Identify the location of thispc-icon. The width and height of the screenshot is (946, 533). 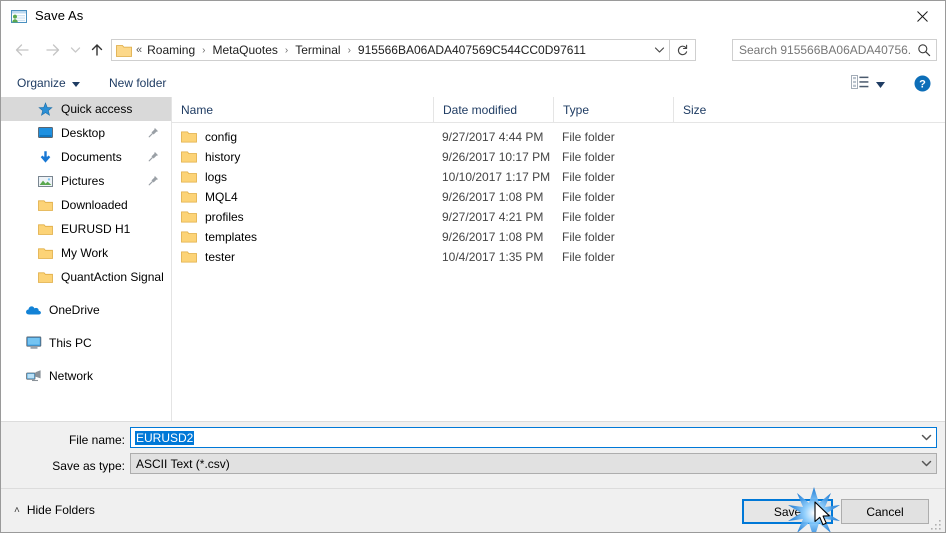
(33, 343).